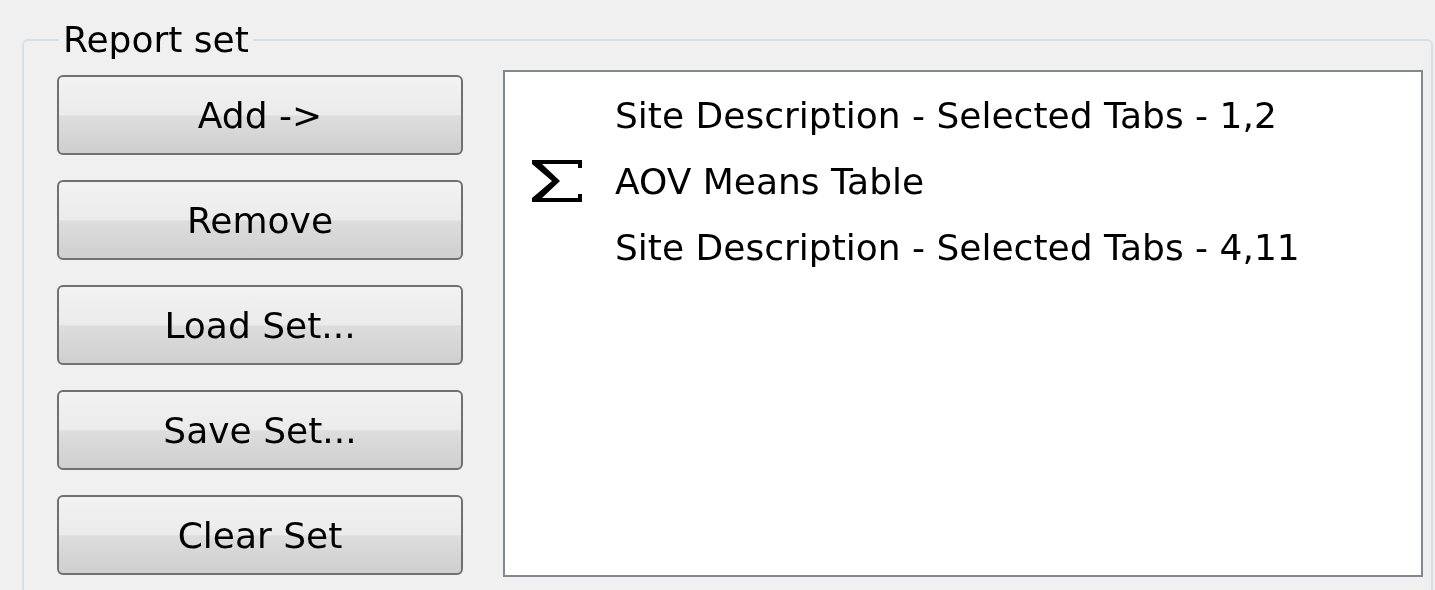 The image size is (1435, 590). What do you see at coordinates (156, 40) in the screenshot?
I see `group-title: Report set` at bounding box center [156, 40].